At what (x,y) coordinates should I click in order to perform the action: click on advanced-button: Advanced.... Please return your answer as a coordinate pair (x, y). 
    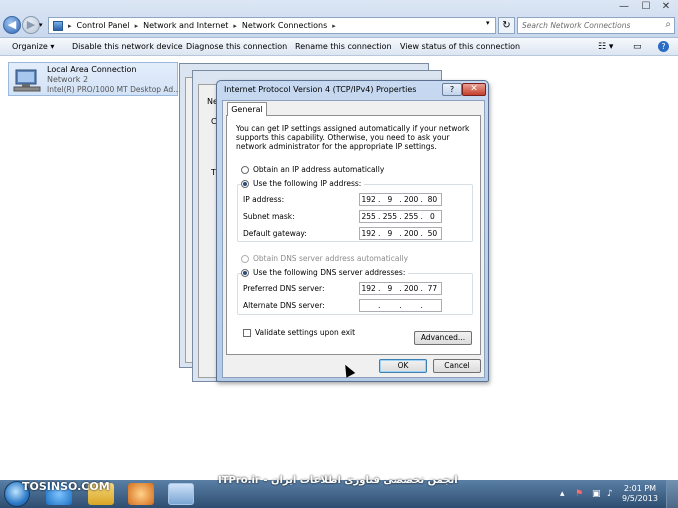
    Looking at the image, I should click on (443, 338).